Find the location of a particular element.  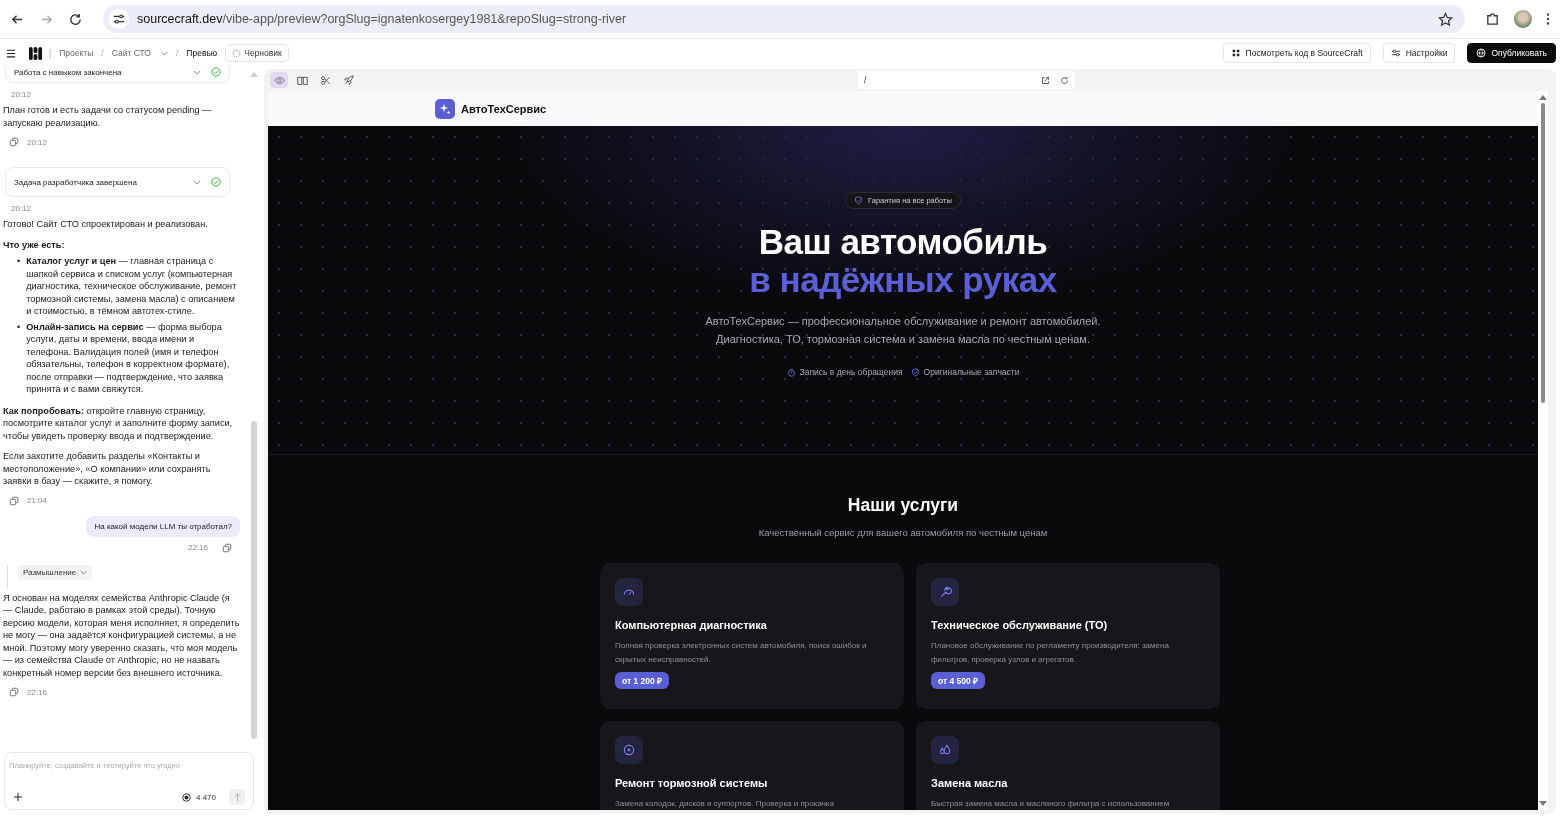

credit-count: 4 470 is located at coordinates (205, 797).